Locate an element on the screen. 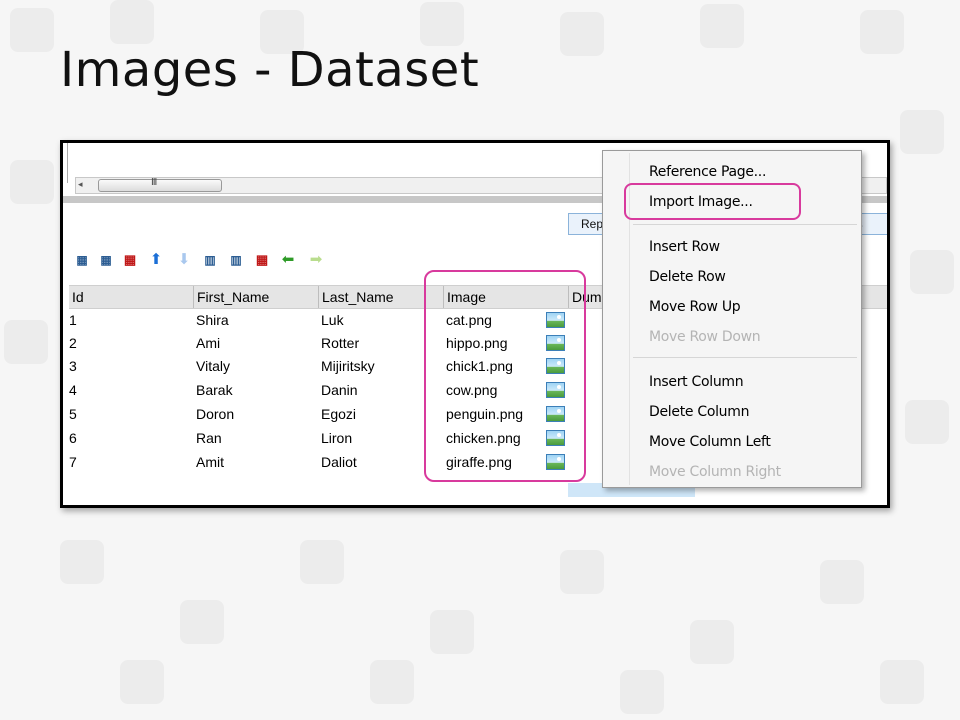 This screenshot has height=720, width=960. cell-first-name: Amit is located at coordinates (210, 462).